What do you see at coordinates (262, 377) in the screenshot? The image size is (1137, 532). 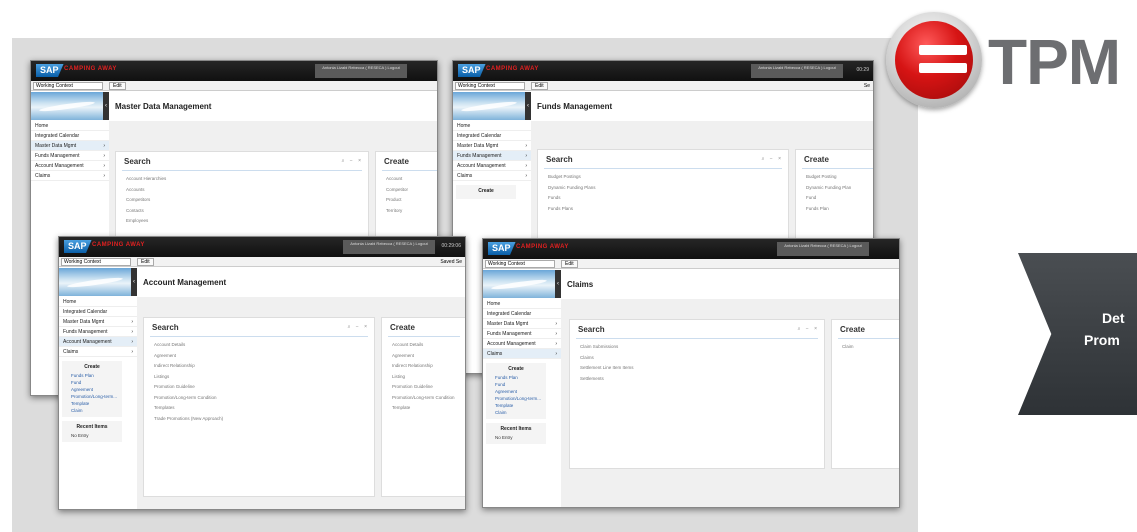 I see `search-link: Listings` at bounding box center [262, 377].